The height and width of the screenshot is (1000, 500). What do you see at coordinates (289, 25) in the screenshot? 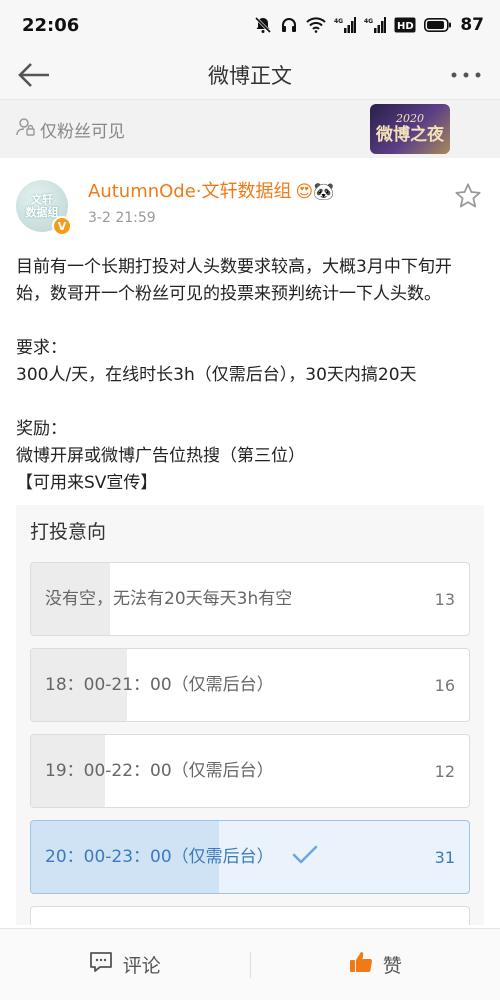
I see `headphones-icon` at bounding box center [289, 25].